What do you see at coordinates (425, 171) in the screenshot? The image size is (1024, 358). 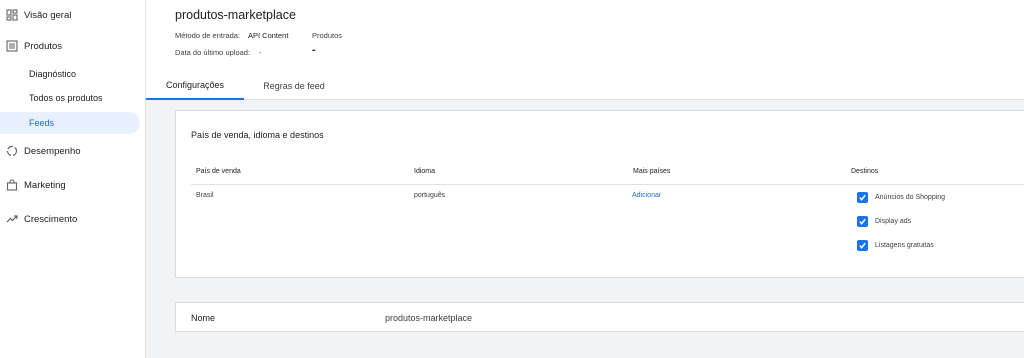 I see `column-header-language: Idioma` at bounding box center [425, 171].